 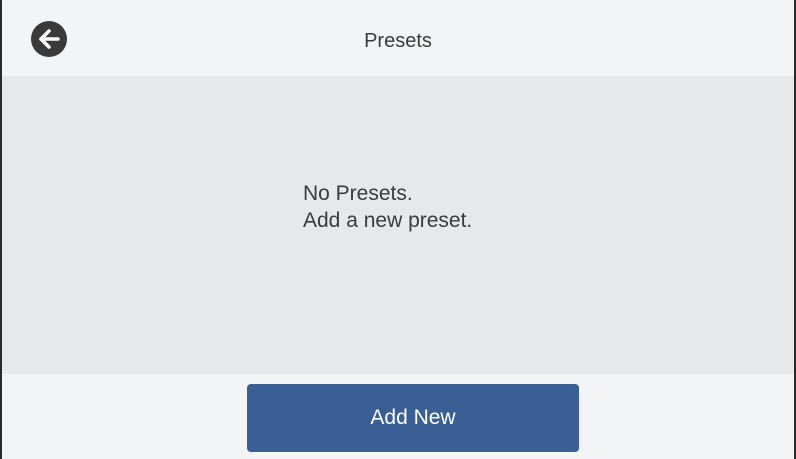 I want to click on add-new-button: Add New, so click(x=413, y=418).